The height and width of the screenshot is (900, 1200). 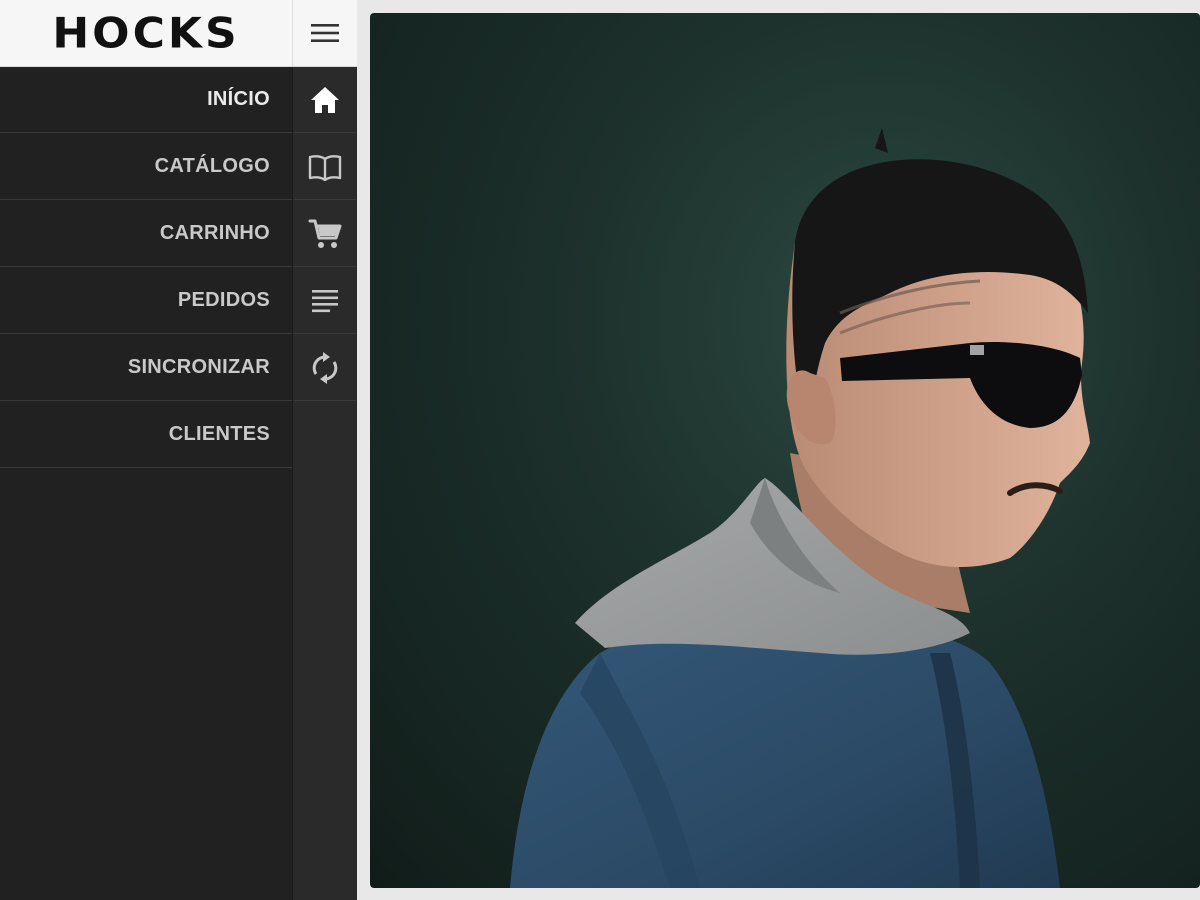 What do you see at coordinates (238, 99) in the screenshot?
I see `sidebar-item-label: INÍCIO` at bounding box center [238, 99].